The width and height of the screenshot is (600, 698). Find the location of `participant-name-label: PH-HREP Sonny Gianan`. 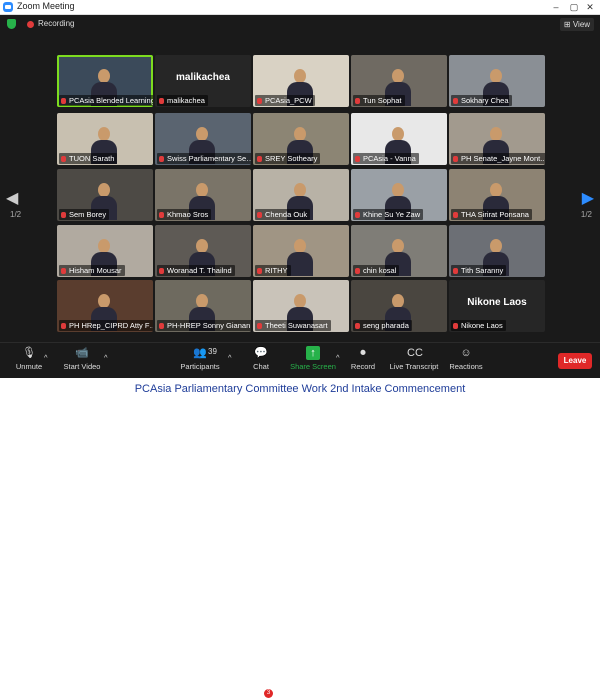

participant-name-label: PH-HREP Sonny Gianan is located at coordinates (204, 325).